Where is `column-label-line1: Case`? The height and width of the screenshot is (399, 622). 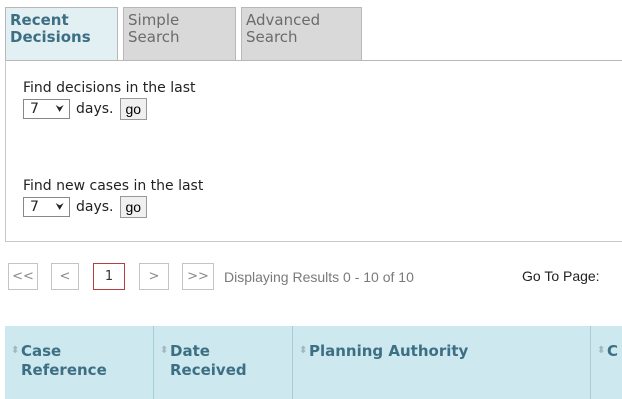 column-label-line1: Case is located at coordinates (41, 351).